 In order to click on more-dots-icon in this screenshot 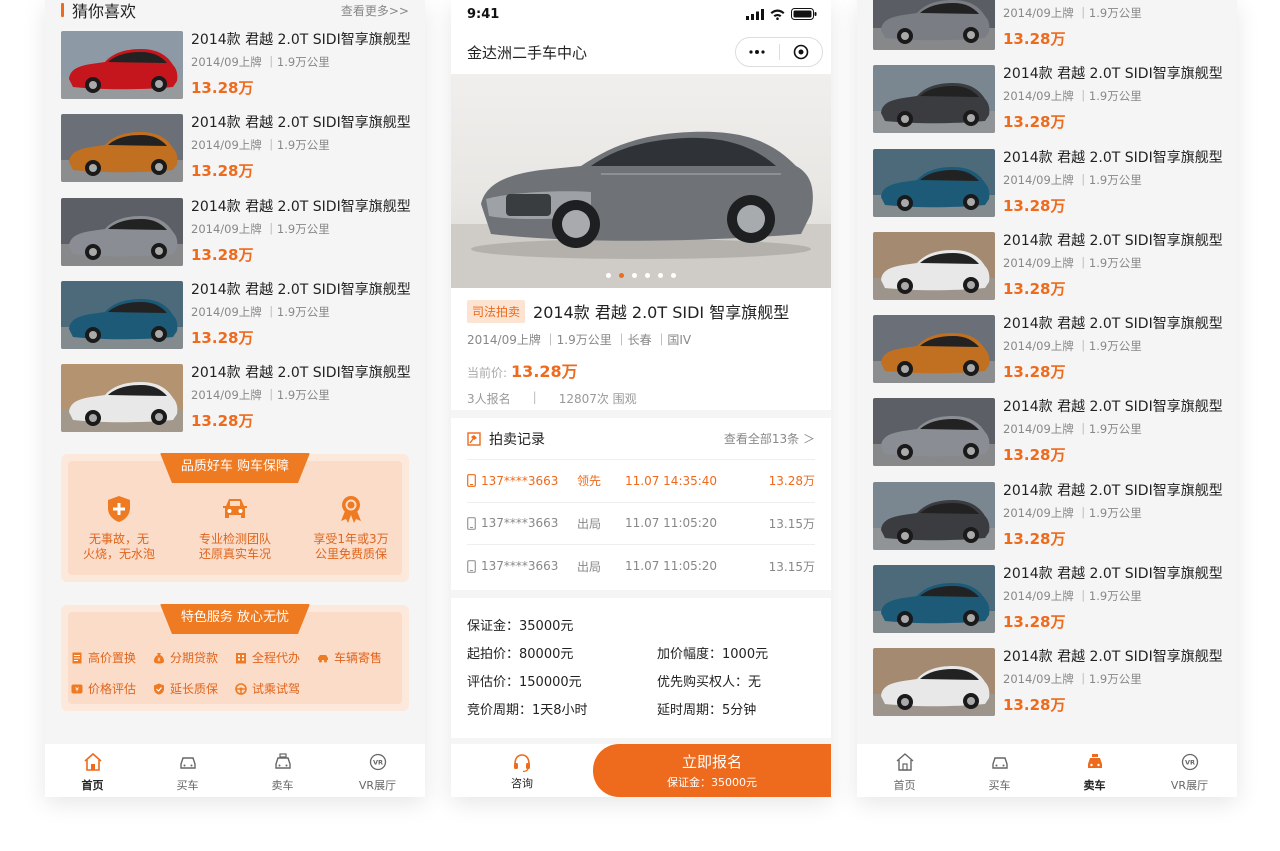, I will do `click(757, 52)`.